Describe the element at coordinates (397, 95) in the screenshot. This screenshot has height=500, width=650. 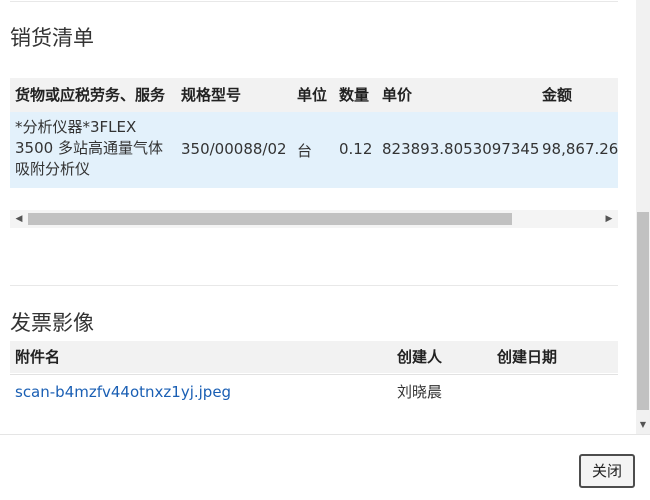
I see `column-price: 单价` at that location.